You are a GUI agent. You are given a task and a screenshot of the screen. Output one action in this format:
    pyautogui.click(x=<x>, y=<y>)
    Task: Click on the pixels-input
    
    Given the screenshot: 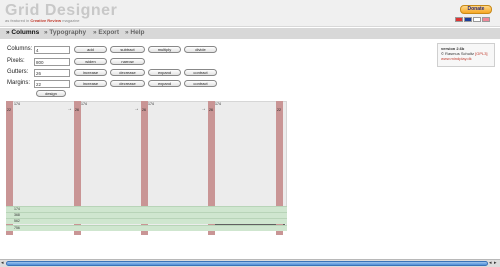 What is the action you would take?
    pyautogui.click(x=52, y=62)
    